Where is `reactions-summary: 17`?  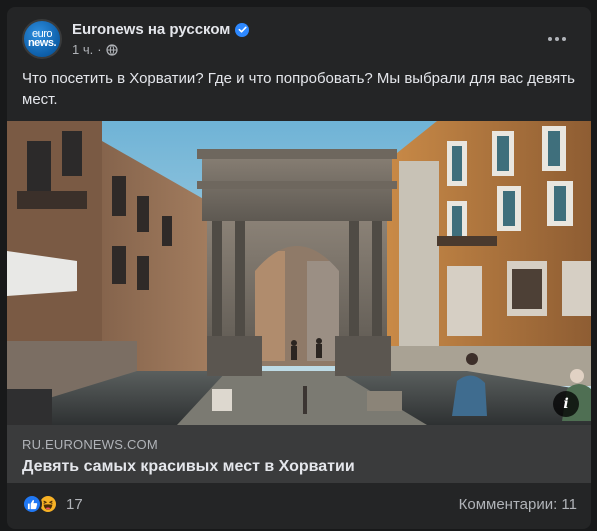
reactions-summary: 17 is located at coordinates (52, 504).